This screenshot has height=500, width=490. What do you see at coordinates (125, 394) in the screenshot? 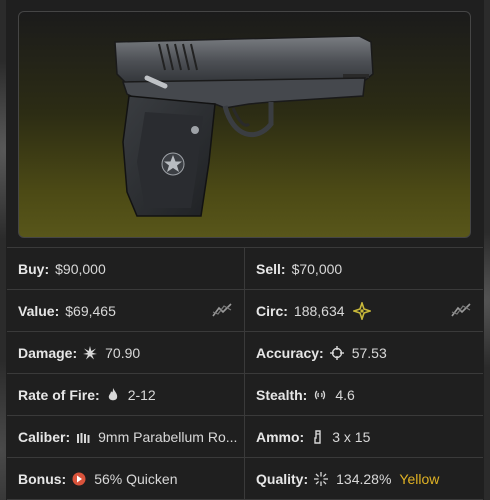
I see `rate-of-fire-stat: Rate of Fire: 2-12` at bounding box center [125, 394].